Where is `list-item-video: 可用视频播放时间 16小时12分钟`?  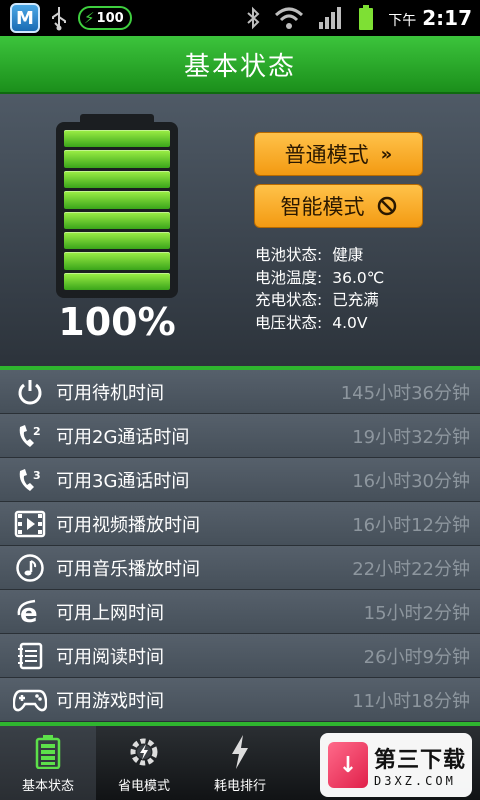
list-item-video: 可用视频播放时间 16小时12分钟 is located at coordinates (240, 524).